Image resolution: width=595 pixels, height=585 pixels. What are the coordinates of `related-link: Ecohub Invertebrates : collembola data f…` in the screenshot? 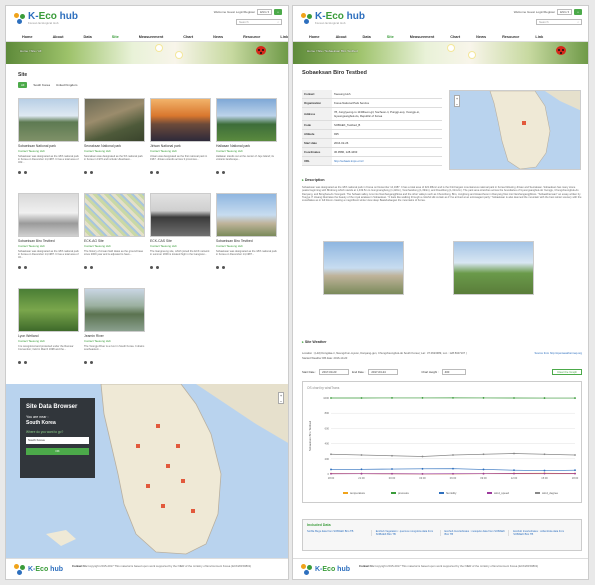 It's located at (545, 533).